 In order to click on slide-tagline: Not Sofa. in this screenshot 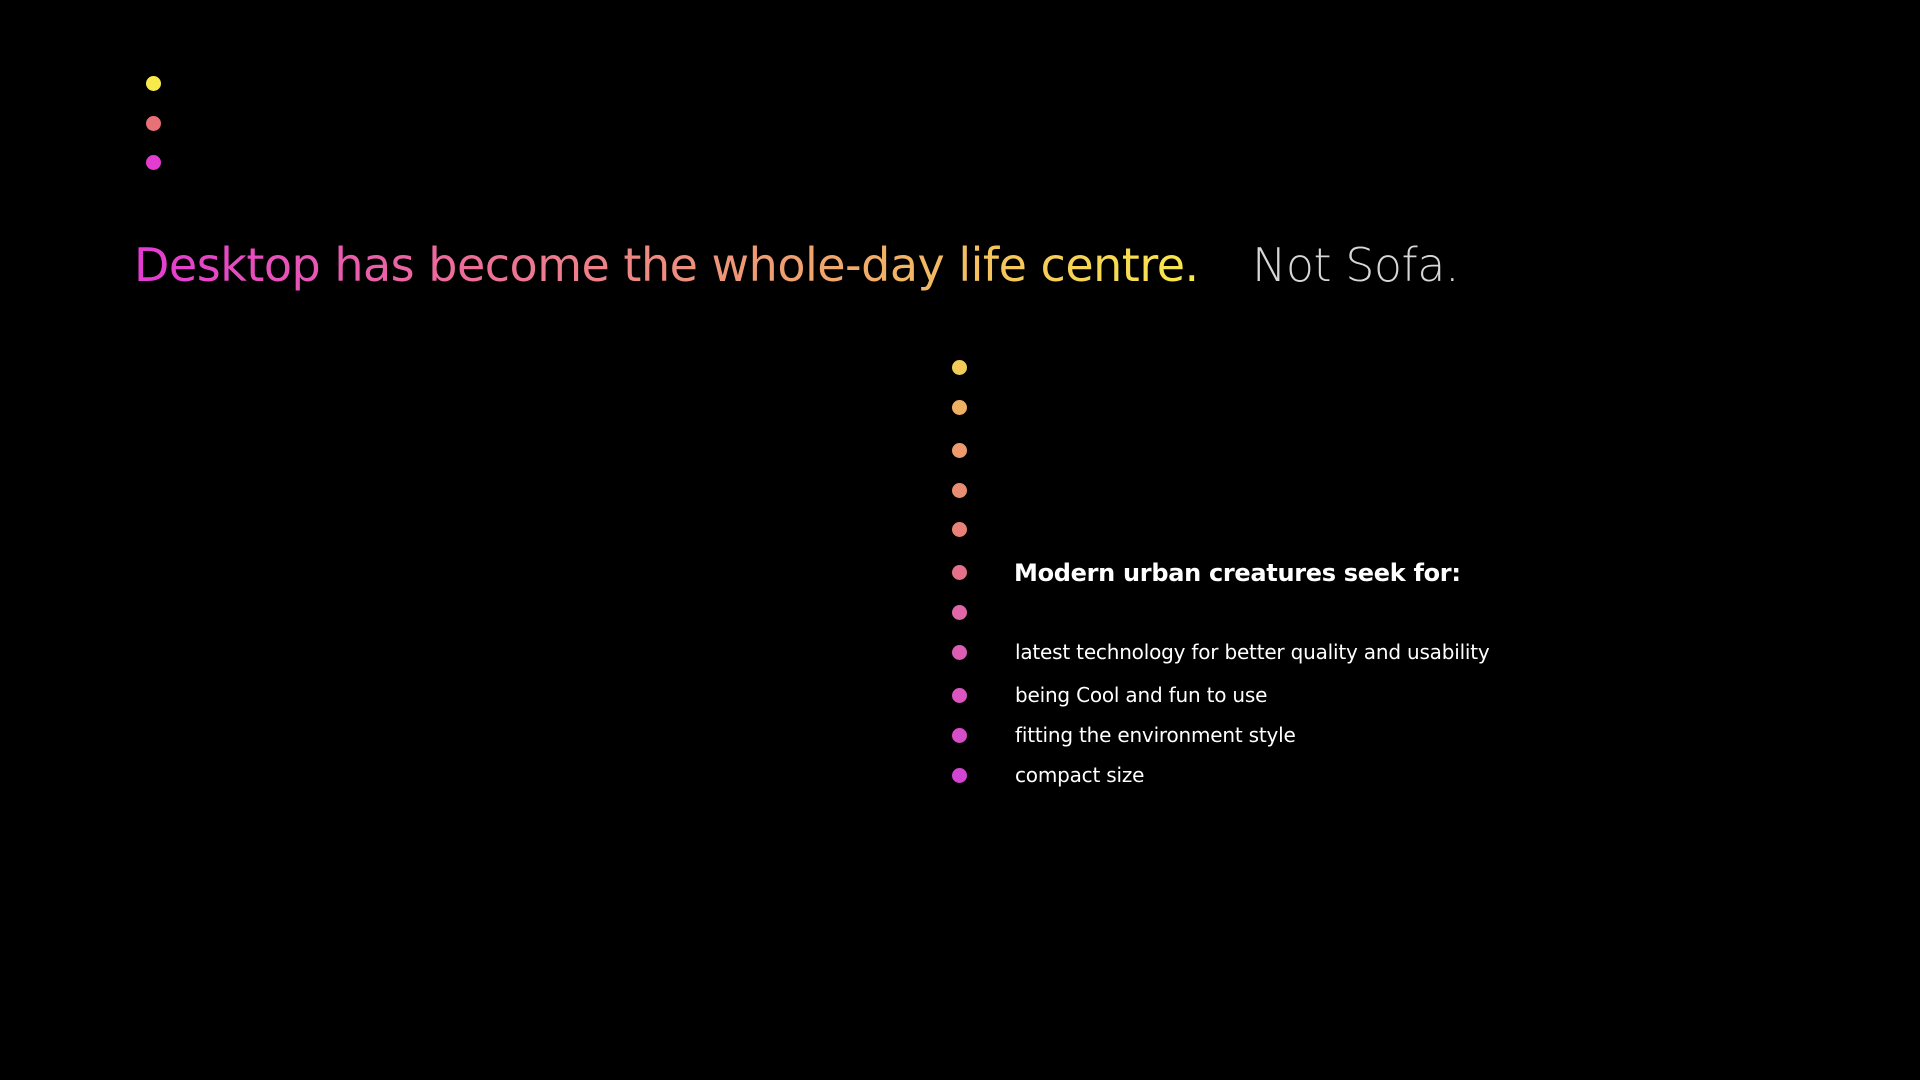, I will do `click(1356, 265)`.